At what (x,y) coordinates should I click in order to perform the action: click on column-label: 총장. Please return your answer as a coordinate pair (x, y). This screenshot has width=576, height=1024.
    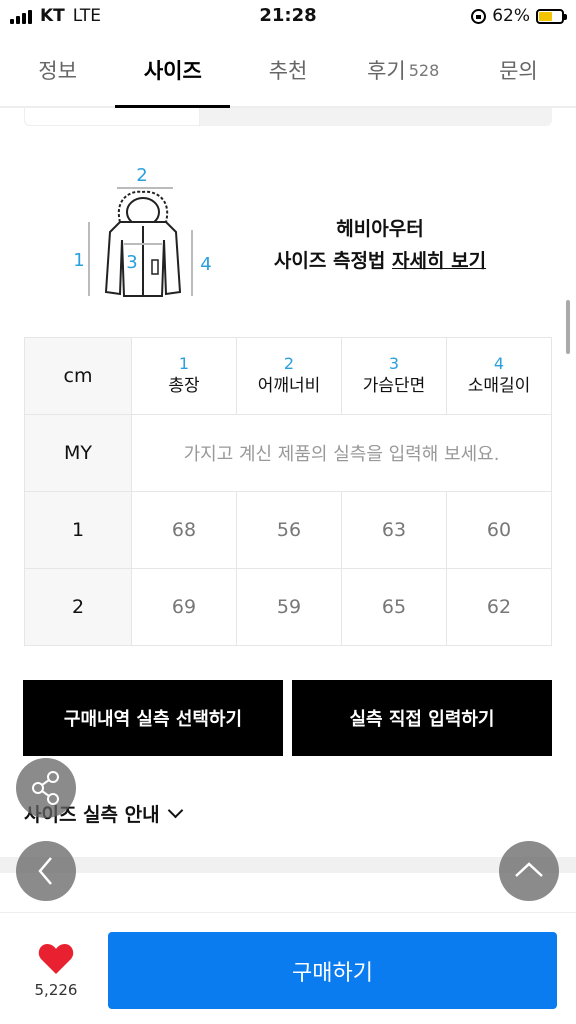
    Looking at the image, I should click on (184, 386).